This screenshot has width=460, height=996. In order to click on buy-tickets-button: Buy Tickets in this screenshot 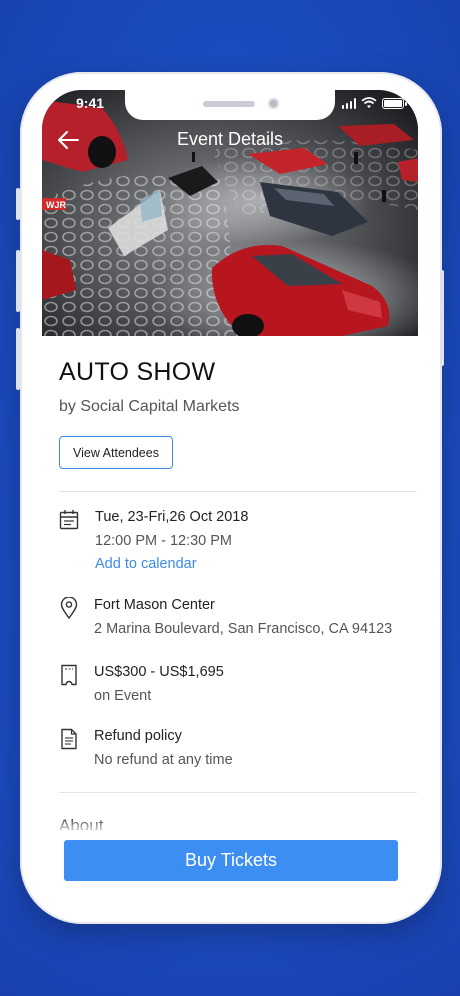, I will do `click(231, 860)`.